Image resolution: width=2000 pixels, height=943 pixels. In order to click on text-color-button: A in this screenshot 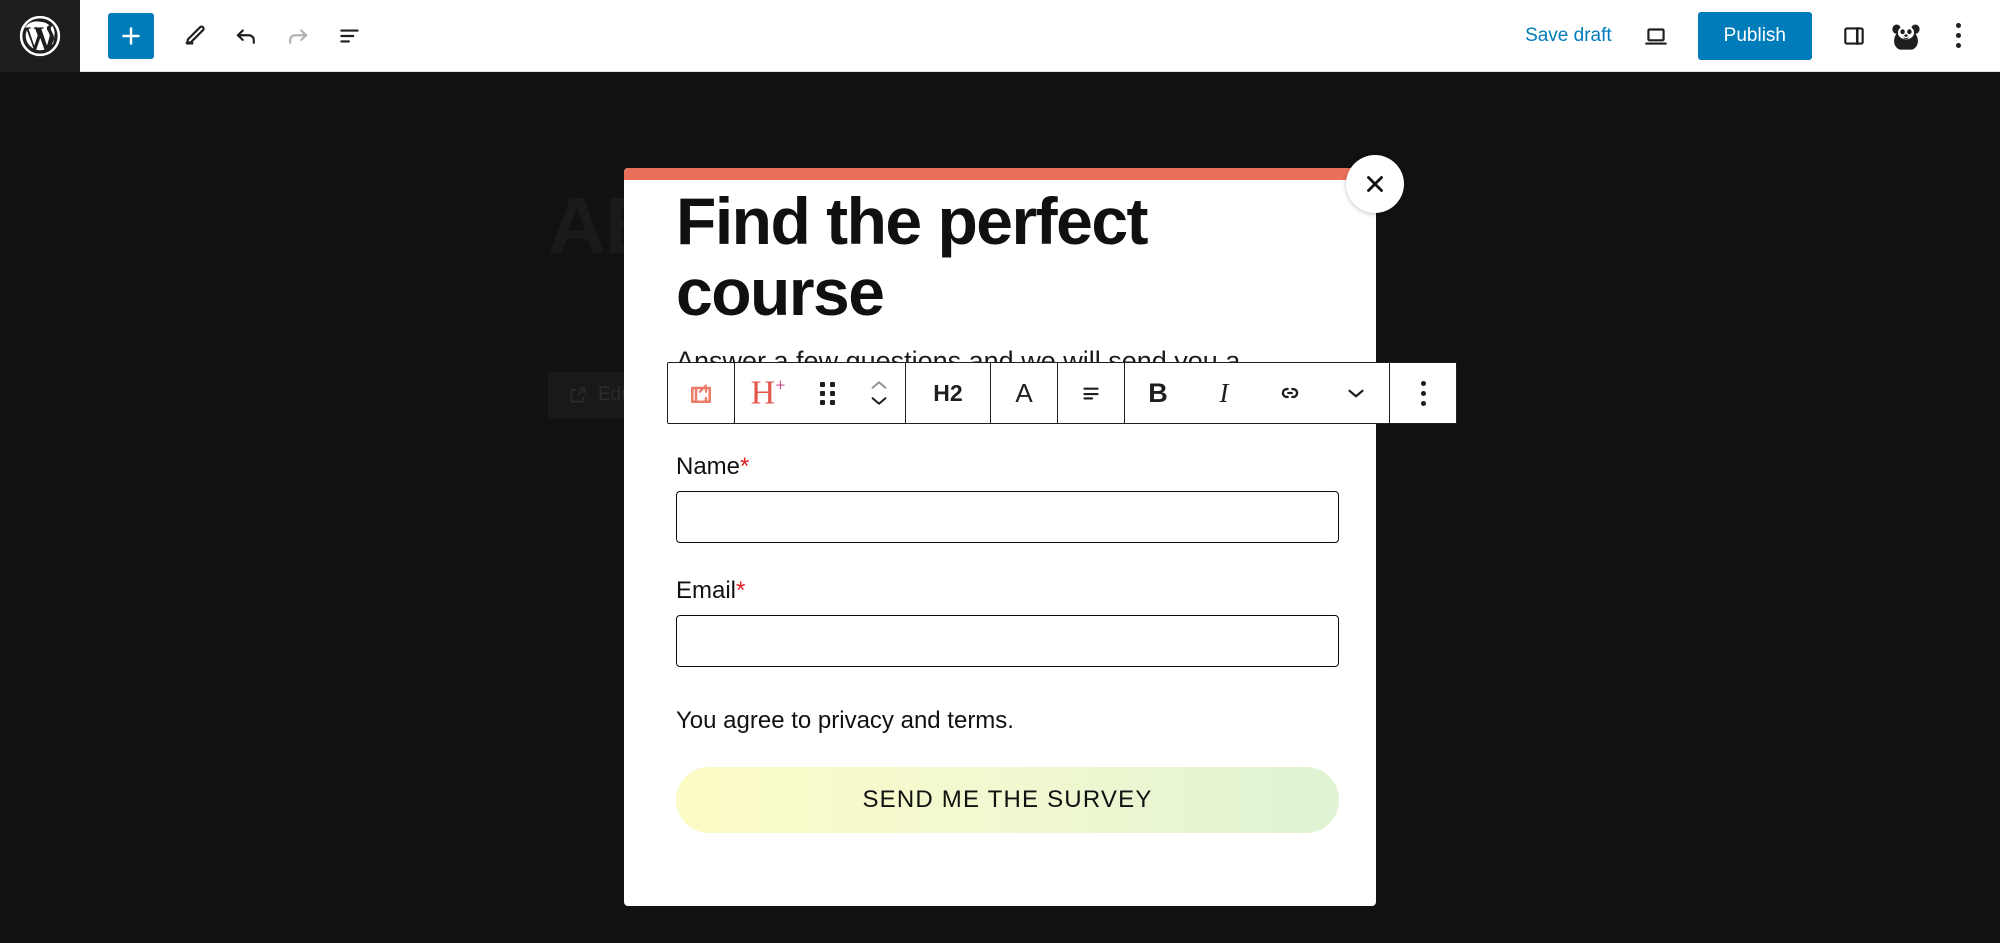, I will do `click(1024, 393)`.